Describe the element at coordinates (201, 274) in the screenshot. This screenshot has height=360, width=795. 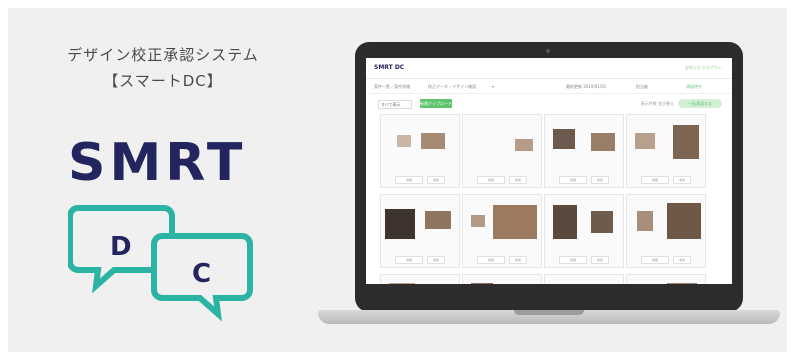
I see `bubble-letter-c: C` at that location.